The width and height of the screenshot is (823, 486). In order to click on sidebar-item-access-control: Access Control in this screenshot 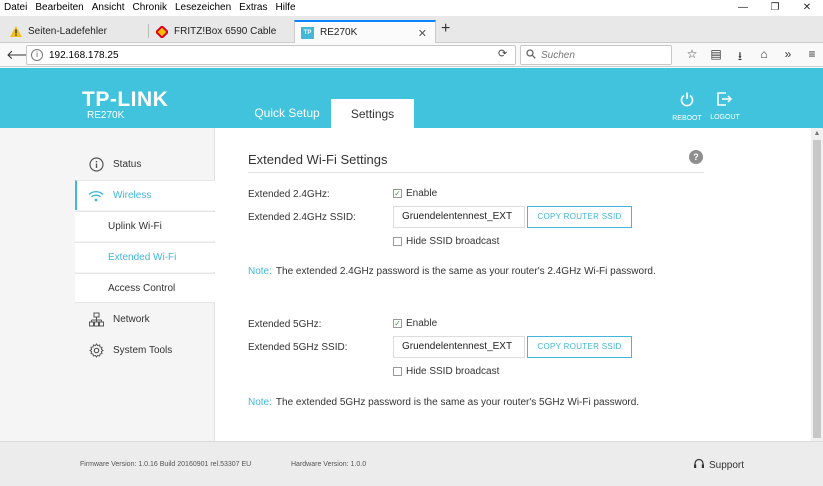, I will do `click(145, 288)`.